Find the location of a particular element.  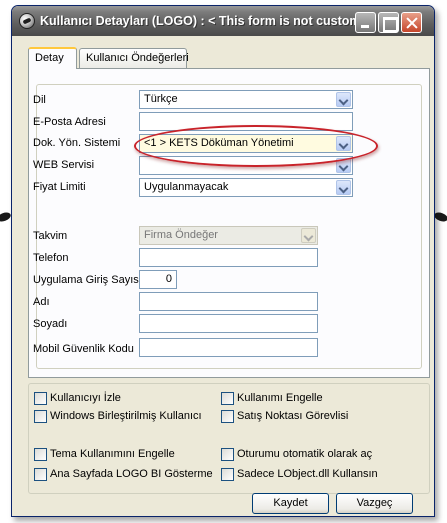

adi-label: Adı is located at coordinates (41, 302).